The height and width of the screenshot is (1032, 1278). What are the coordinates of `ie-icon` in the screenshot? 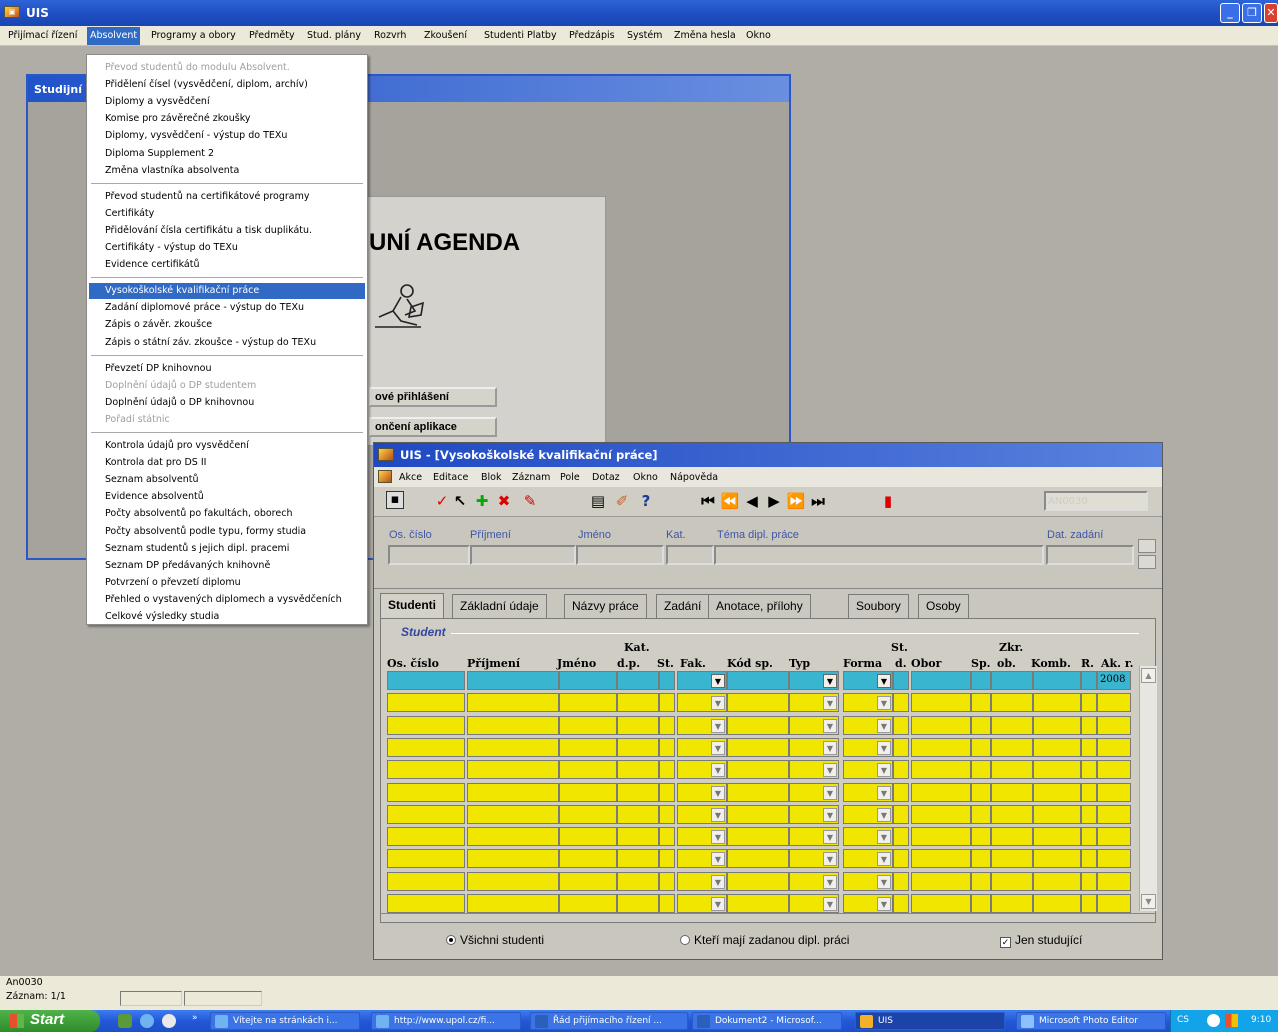 It's located at (147, 1021).